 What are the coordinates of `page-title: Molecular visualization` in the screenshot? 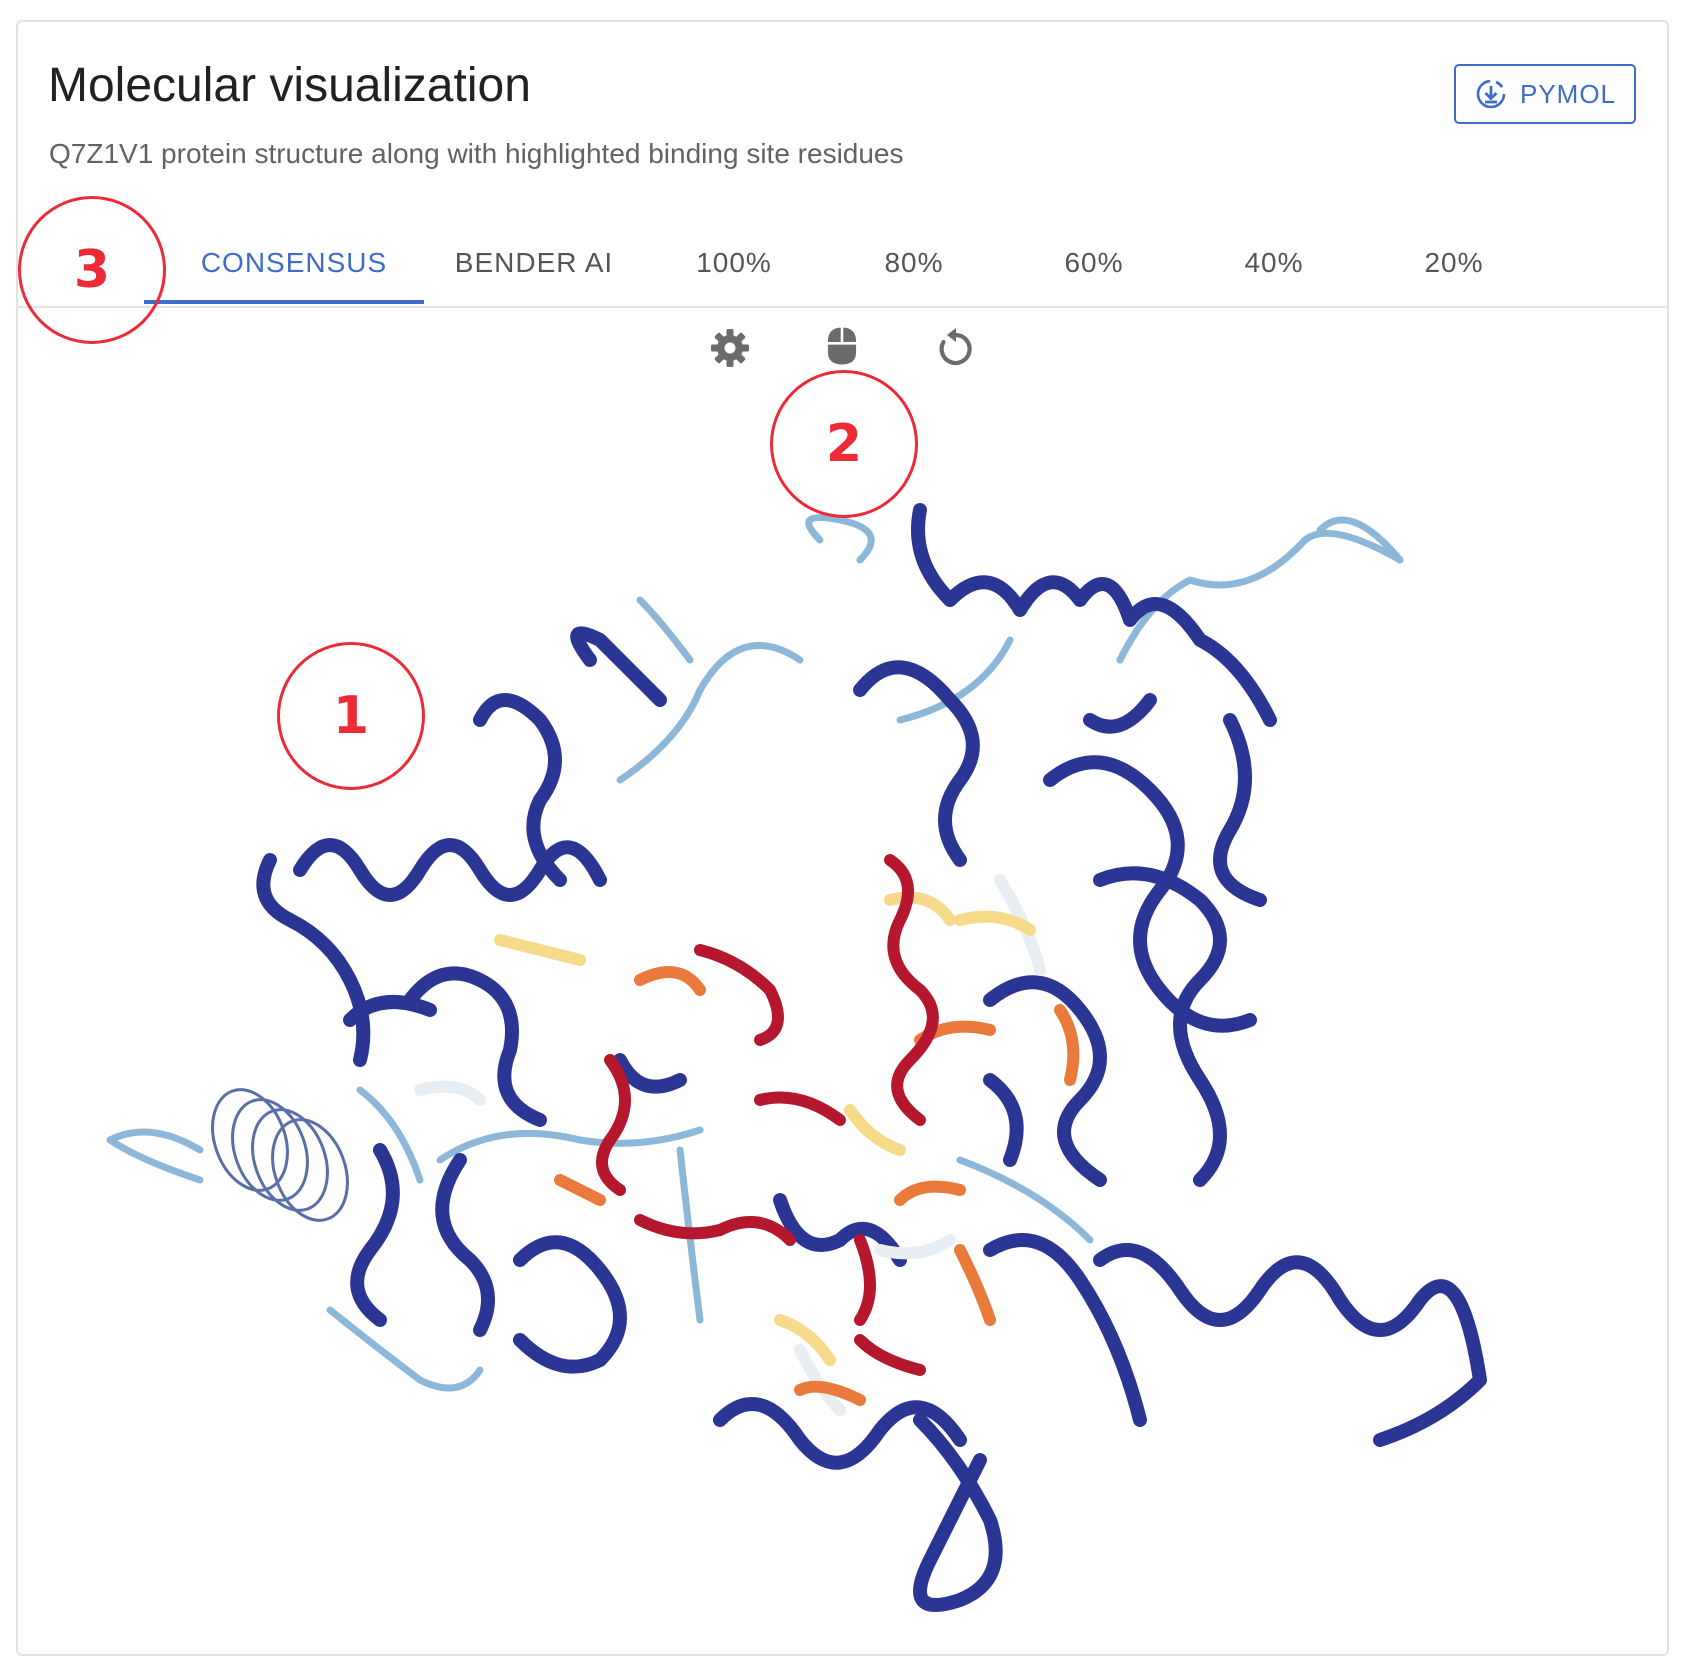 It's located at (289, 85).